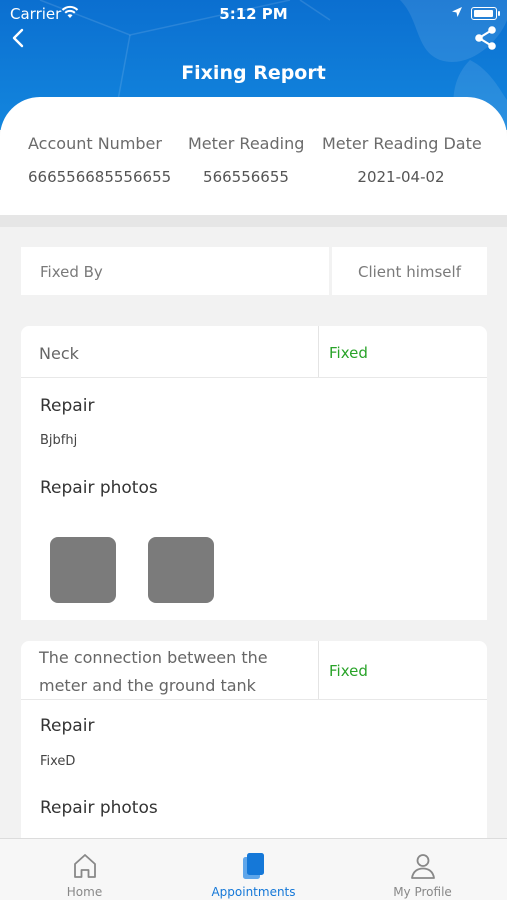  What do you see at coordinates (401, 177) in the screenshot?
I see `meter-reading-date-value: 2021-04-02` at bounding box center [401, 177].